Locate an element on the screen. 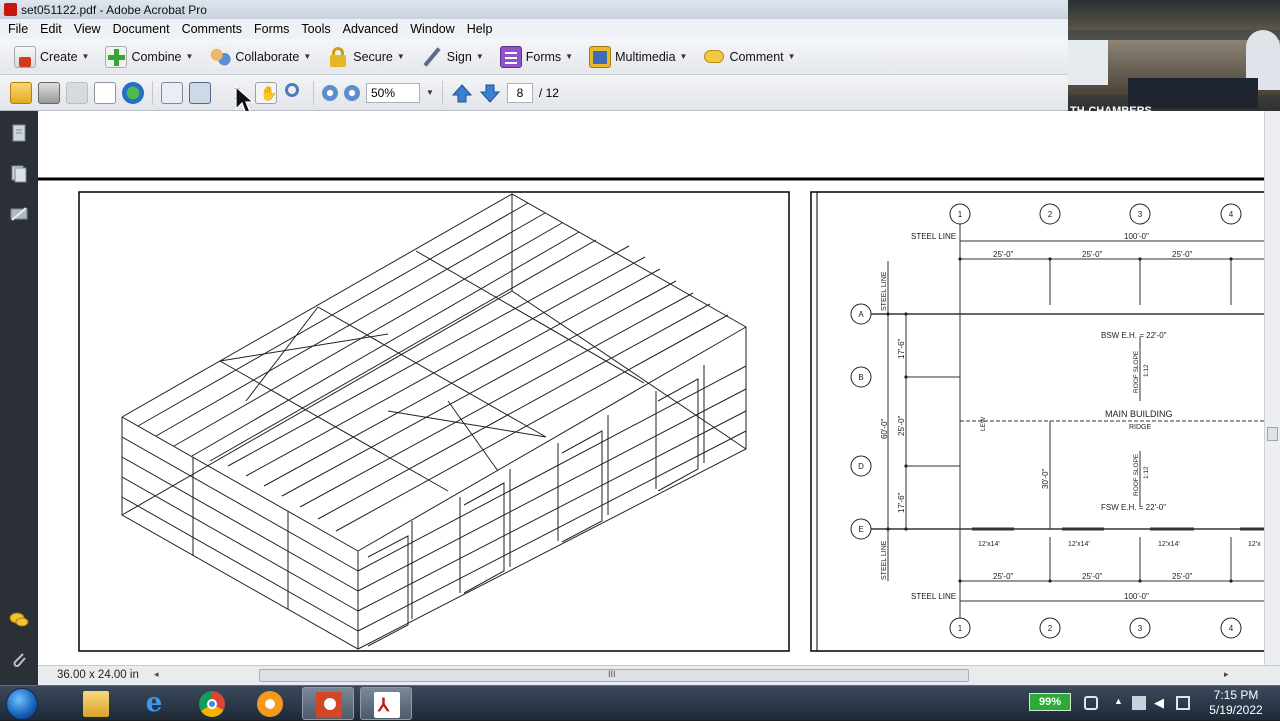 The image size is (1280, 721). internet-explorer-icon: e is located at coordinates (154, 703).